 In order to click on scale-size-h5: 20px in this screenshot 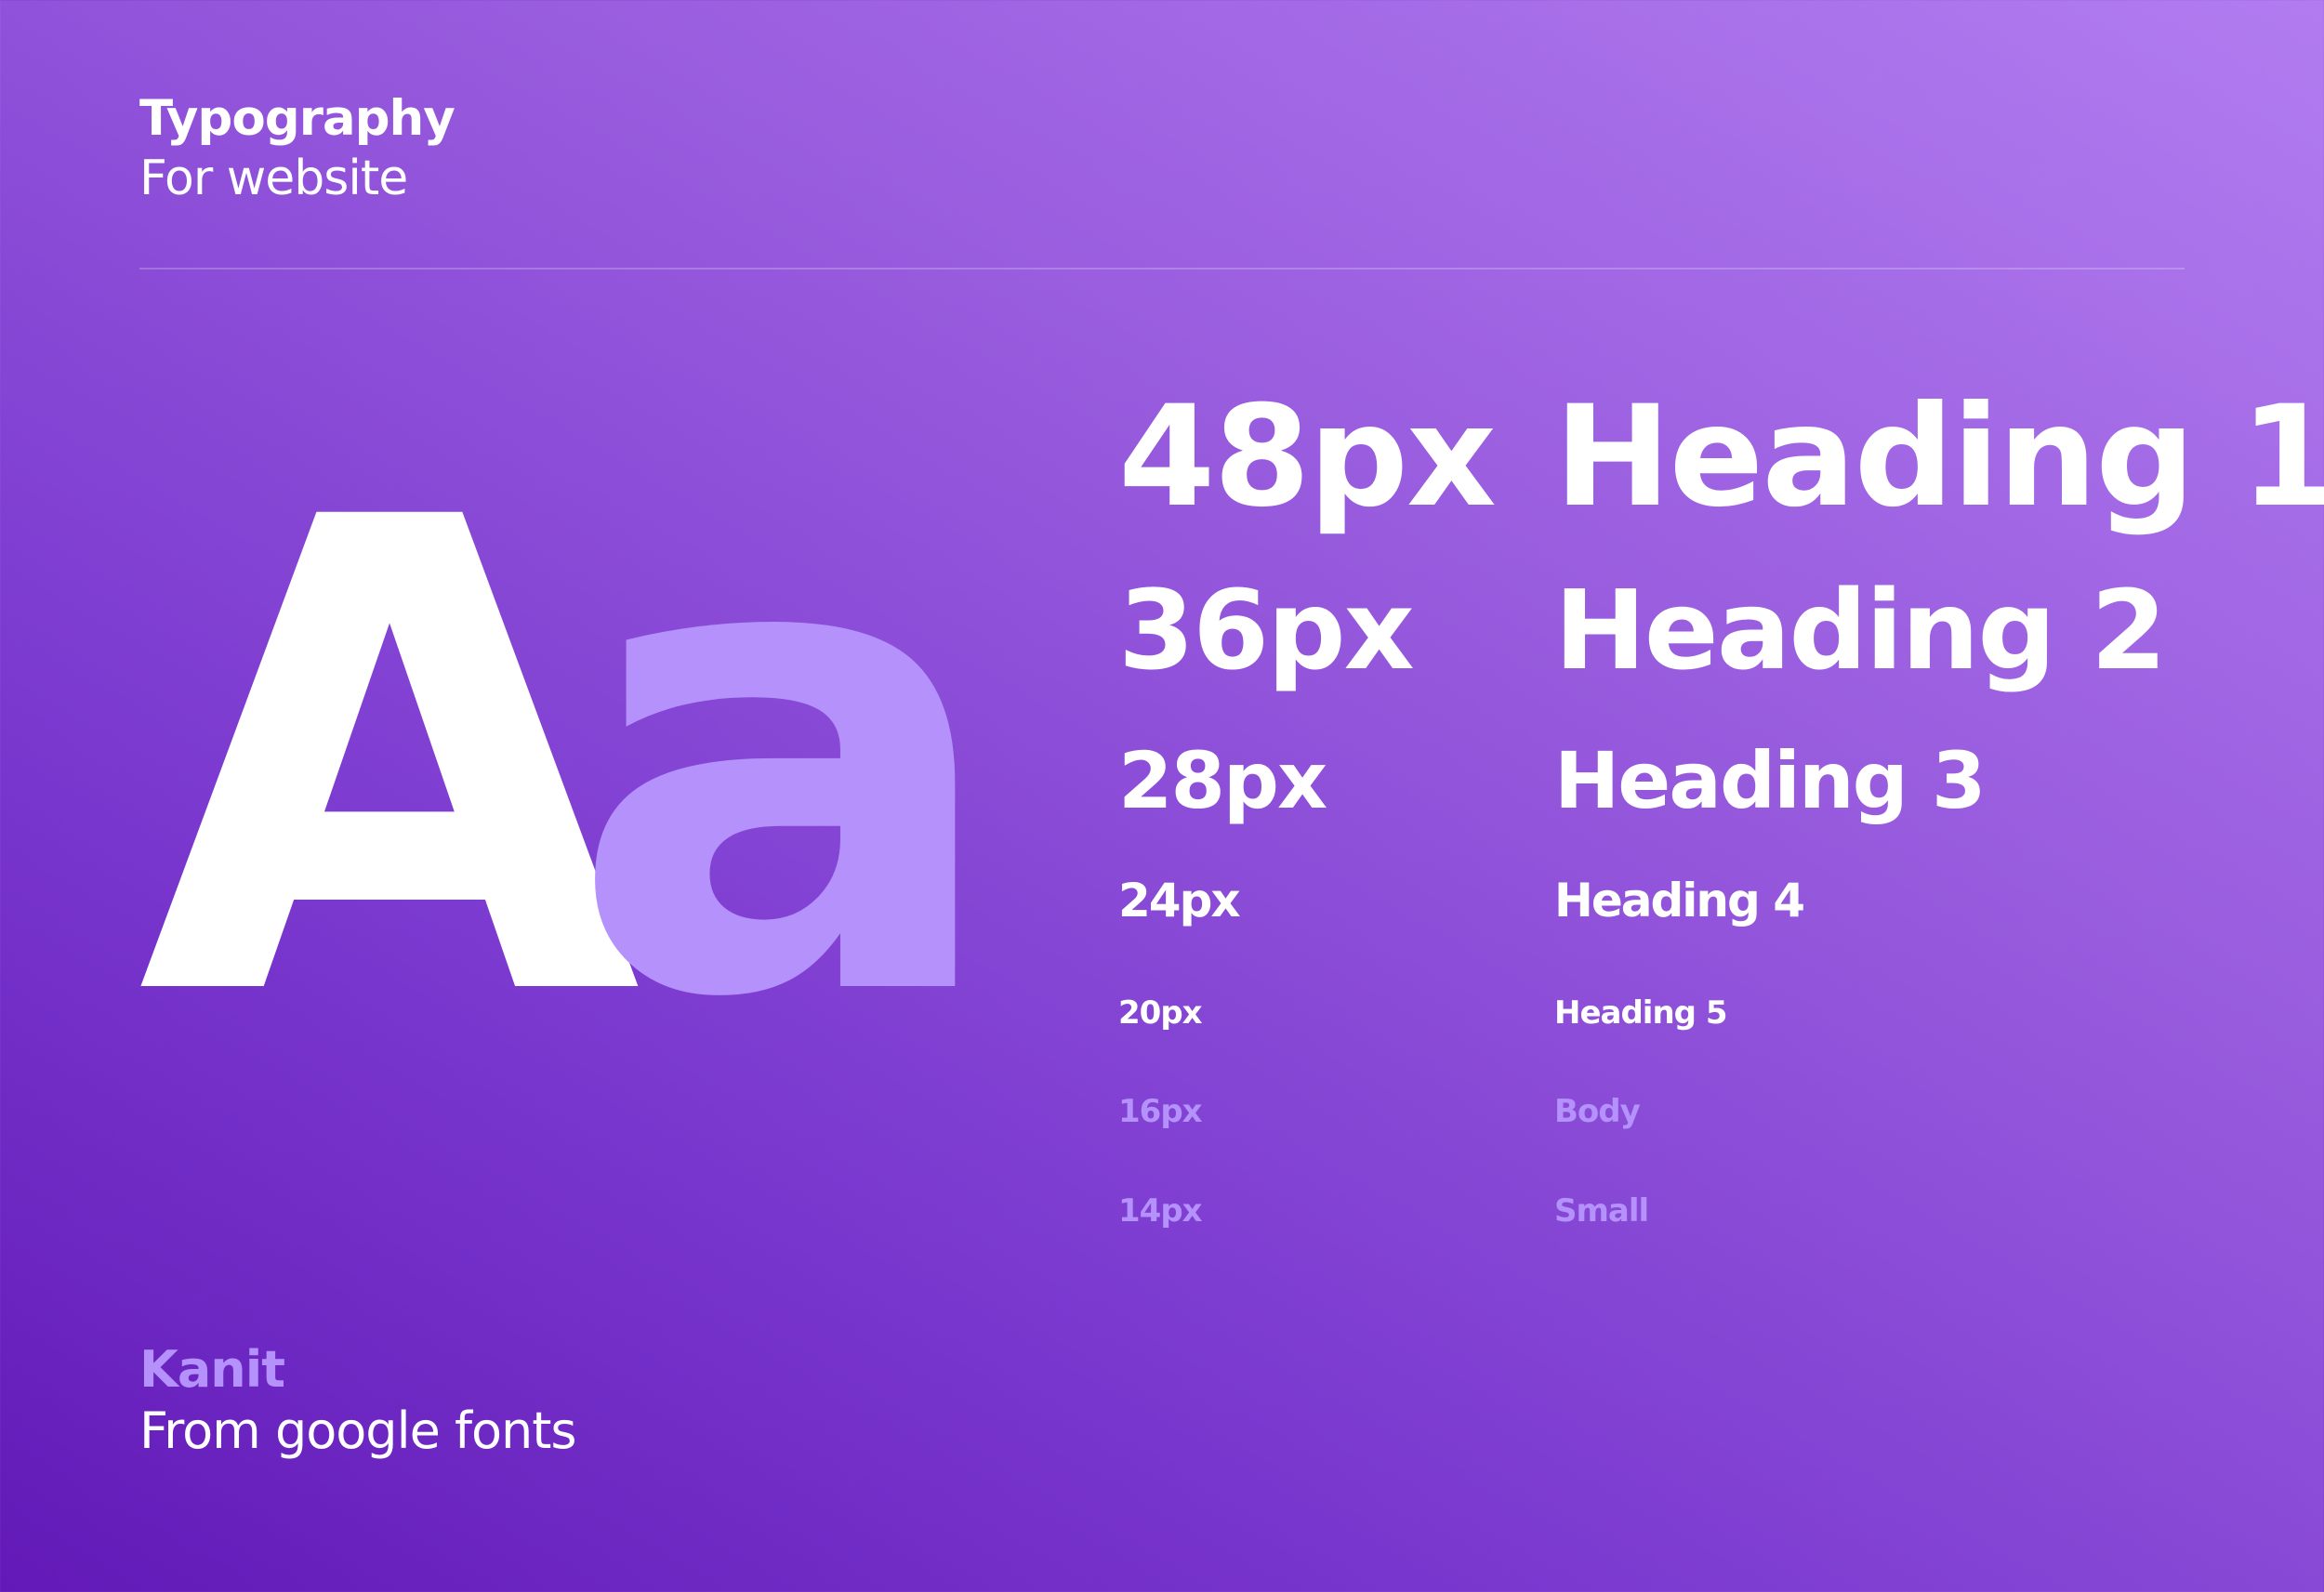, I will do `click(1160, 1013)`.